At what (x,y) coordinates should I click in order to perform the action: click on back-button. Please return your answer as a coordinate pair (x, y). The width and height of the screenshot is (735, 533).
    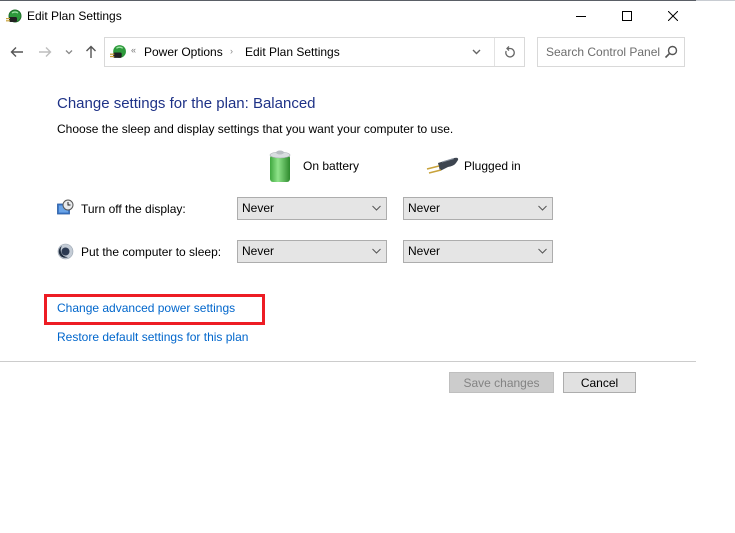
    Looking at the image, I should click on (17, 52).